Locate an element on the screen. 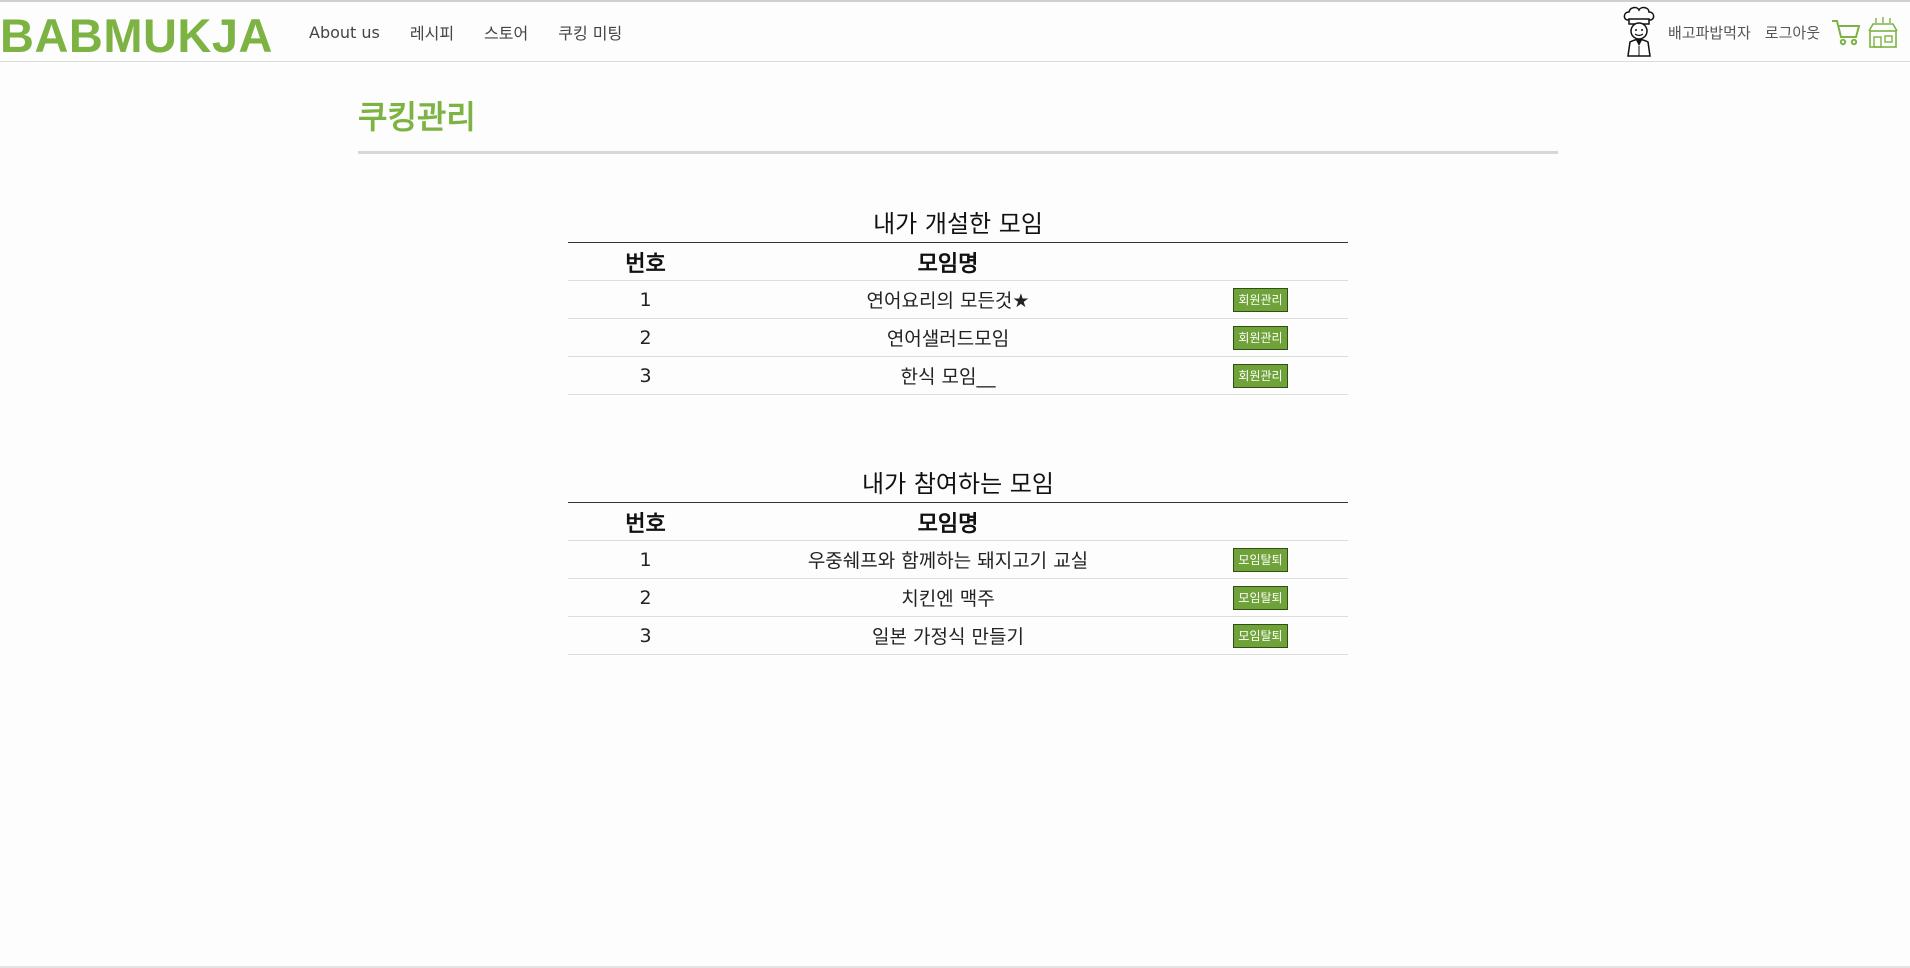  row-meeting-name: 치킨엔 맥주 is located at coordinates (948, 597).